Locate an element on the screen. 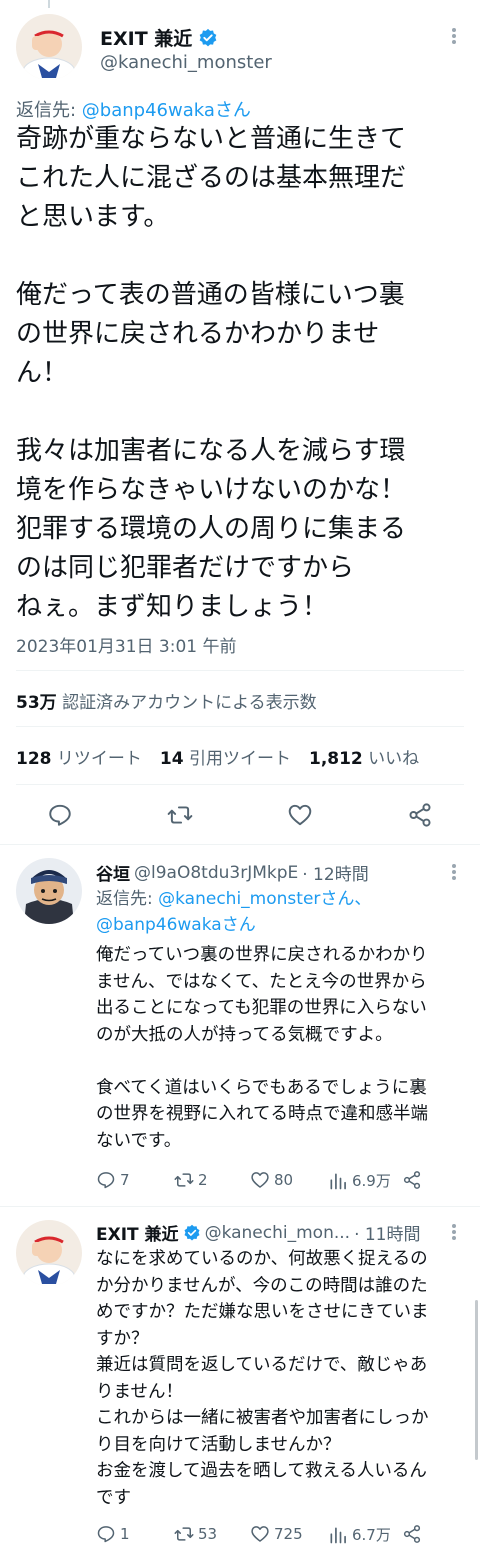 The height and width of the screenshot is (1560, 480). views-count: 53万 認証済みアカウントによる表示数 is located at coordinates (166, 700).